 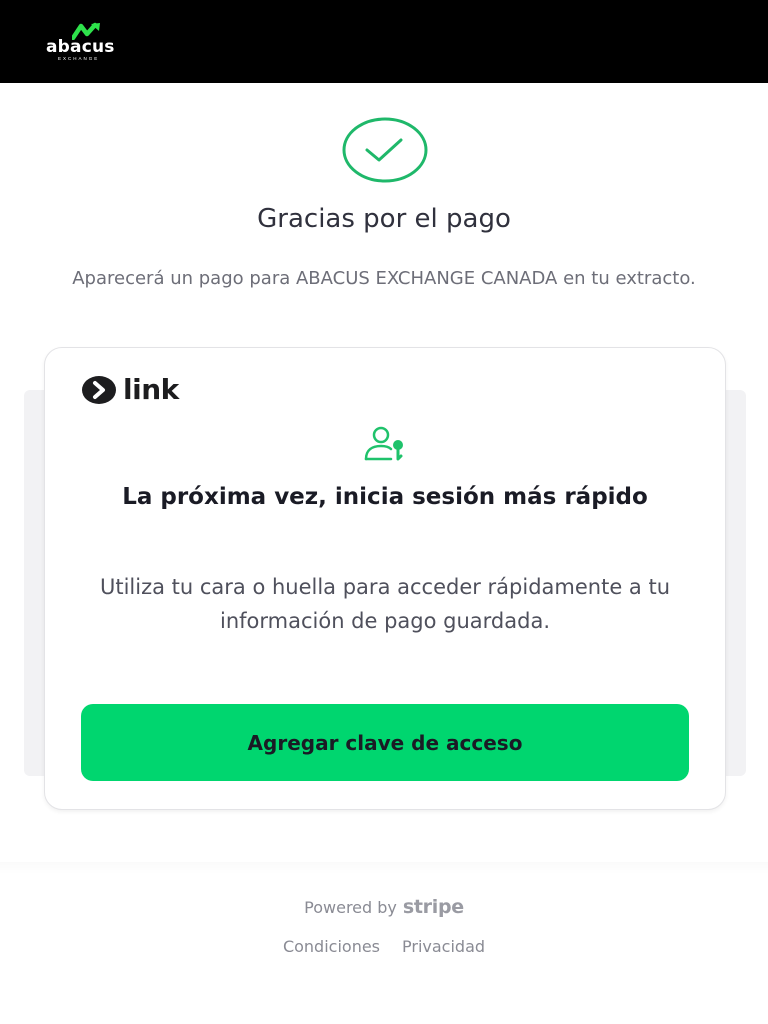 I want to click on checkmark-icon, so click(x=385, y=150).